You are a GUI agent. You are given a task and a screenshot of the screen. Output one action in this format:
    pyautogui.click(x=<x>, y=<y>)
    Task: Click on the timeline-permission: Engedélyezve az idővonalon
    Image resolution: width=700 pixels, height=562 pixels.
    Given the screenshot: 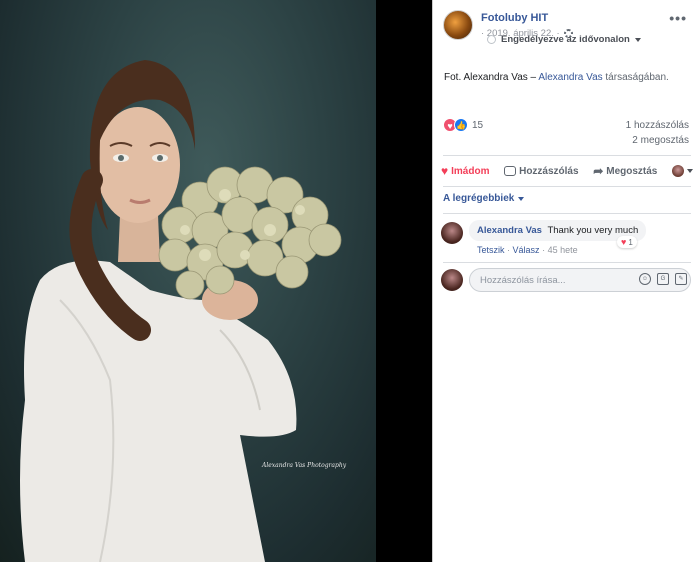 What is the action you would take?
    pyautogui.click(x=564, y=39)
    